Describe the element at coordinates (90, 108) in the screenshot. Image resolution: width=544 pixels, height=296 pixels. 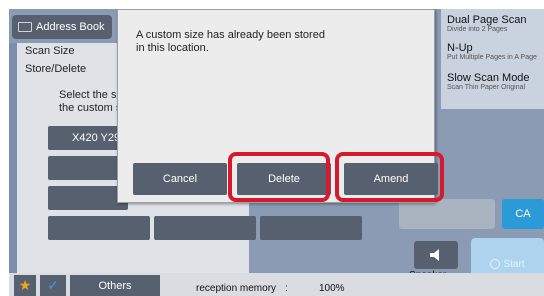
I see `select-instruction-line2: the custom s` at that location.